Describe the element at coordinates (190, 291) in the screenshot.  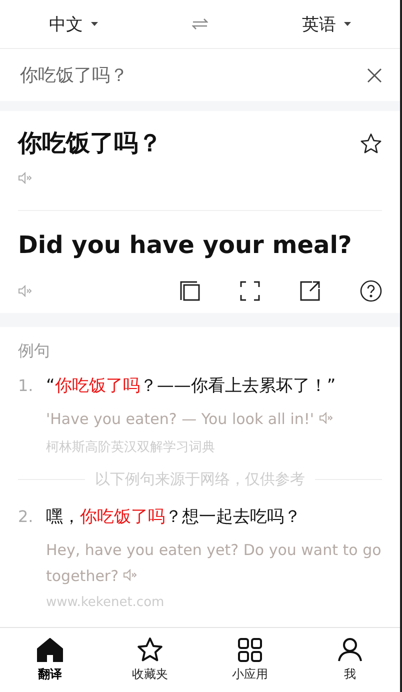
I see `copy-icon` at that location.